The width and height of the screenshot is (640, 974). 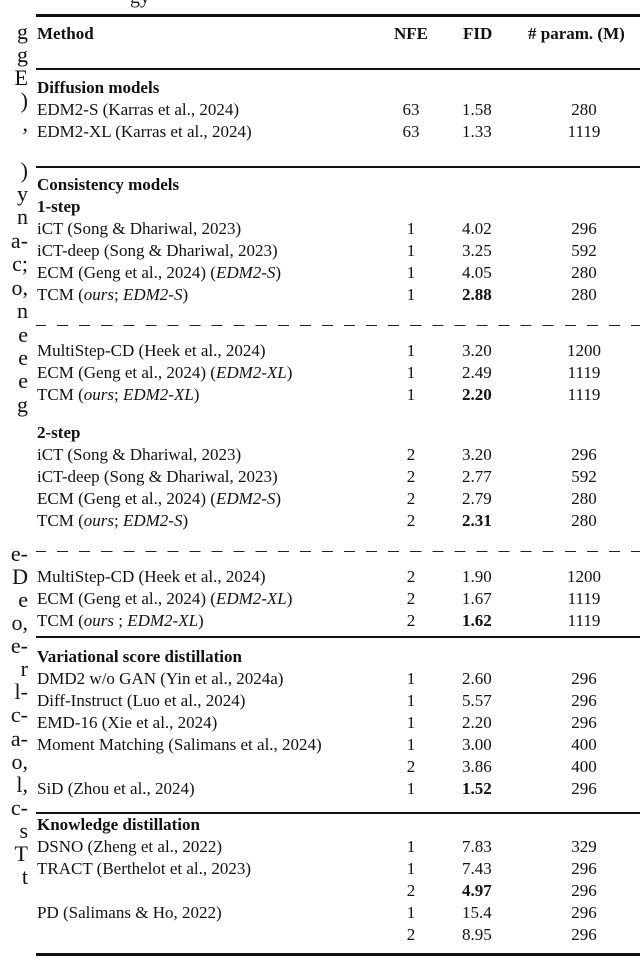 What do you see at coordinates (477, 766) in the screenshot?
I see `fid-cell: 3.86` at bounding box center [477, 766].